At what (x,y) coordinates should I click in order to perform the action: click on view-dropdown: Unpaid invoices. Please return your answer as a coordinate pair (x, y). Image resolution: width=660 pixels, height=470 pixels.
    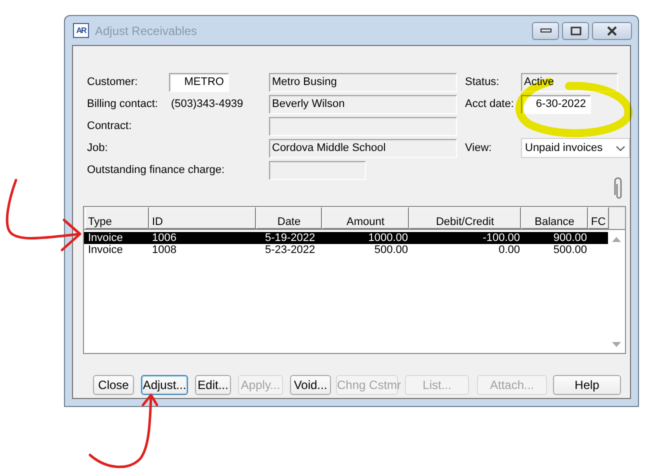
    Looking at the image, I should click on (575, 148).